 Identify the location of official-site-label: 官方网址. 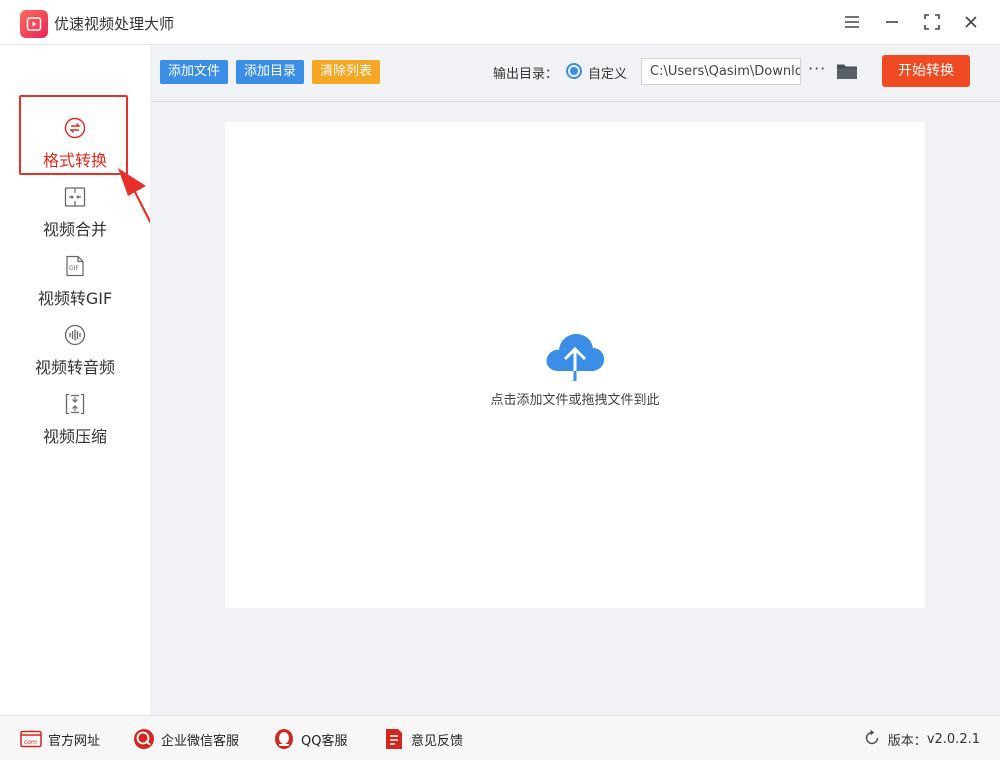
(74, 741).